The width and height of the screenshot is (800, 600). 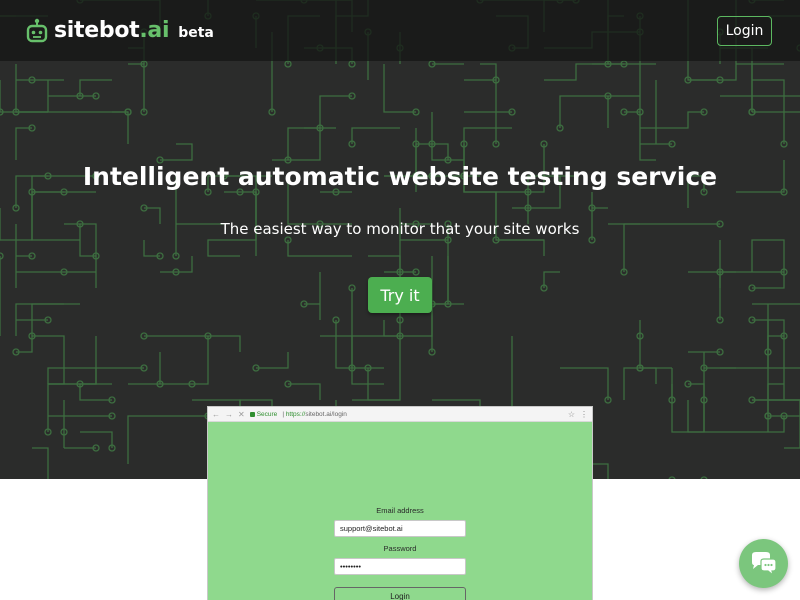 I want to click on secure-indicator: Secure, so click(x=263, y=414).